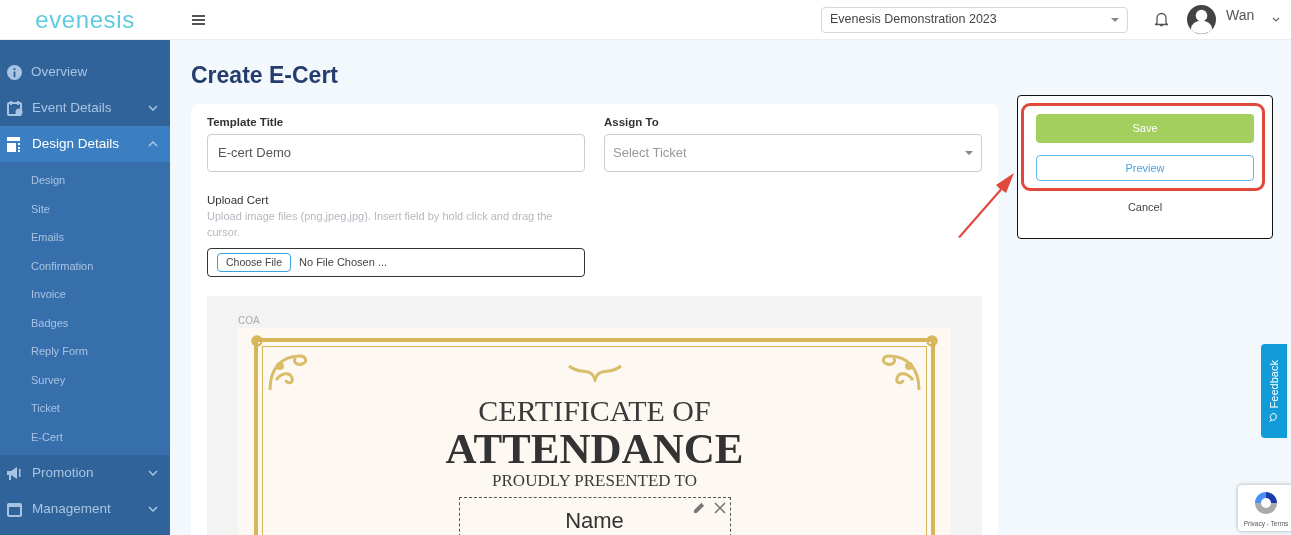 The height and width of the screenshot is (535, 1291). Describe the element at coordinates (1274, 417) in the screenshot. I see `chat-icon` at that location.